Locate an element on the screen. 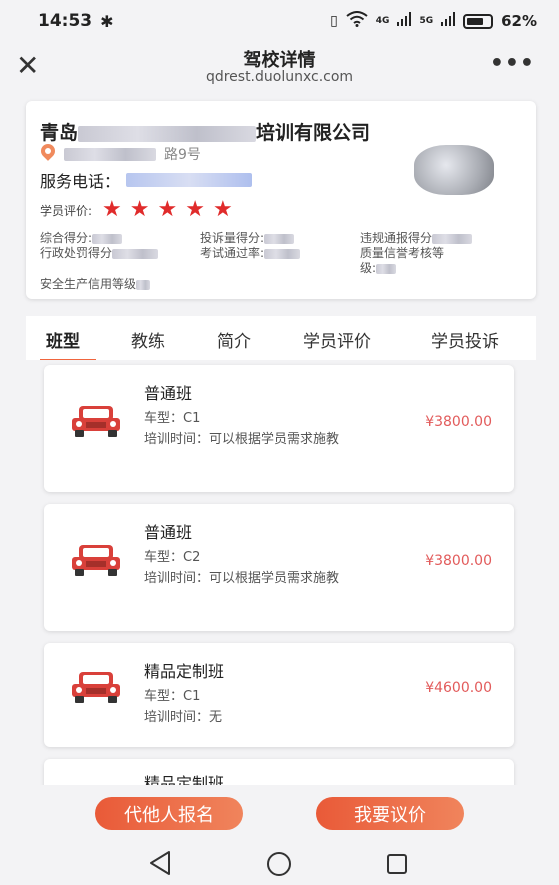 The image size is (559, 885). course-car-type: 车型：C2 is located at coordinates (172, 557).